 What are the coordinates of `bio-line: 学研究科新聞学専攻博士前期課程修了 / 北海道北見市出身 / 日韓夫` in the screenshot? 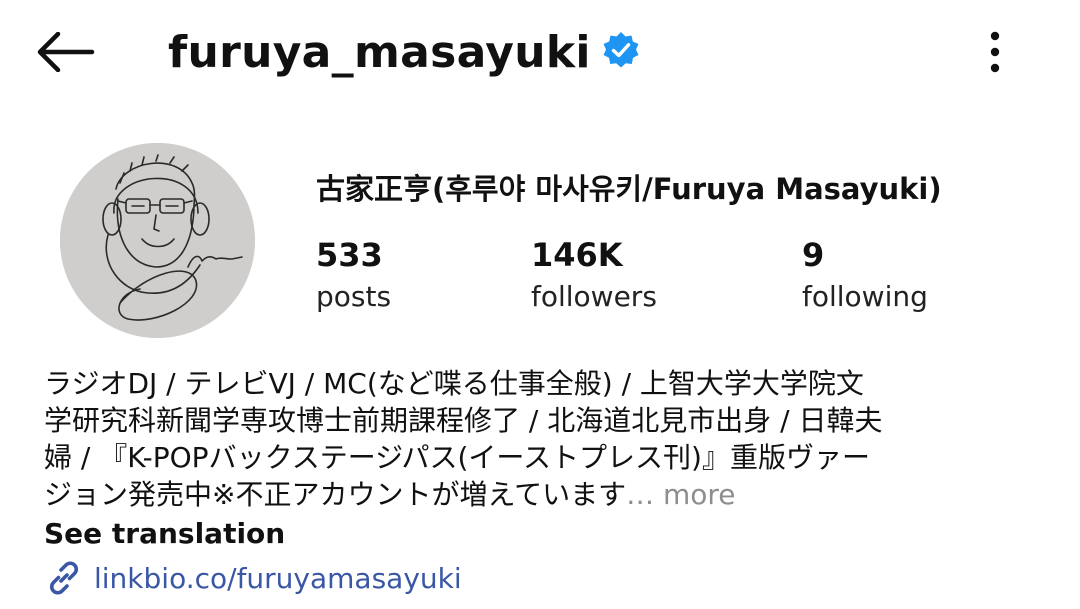 It's located at (463, 420).